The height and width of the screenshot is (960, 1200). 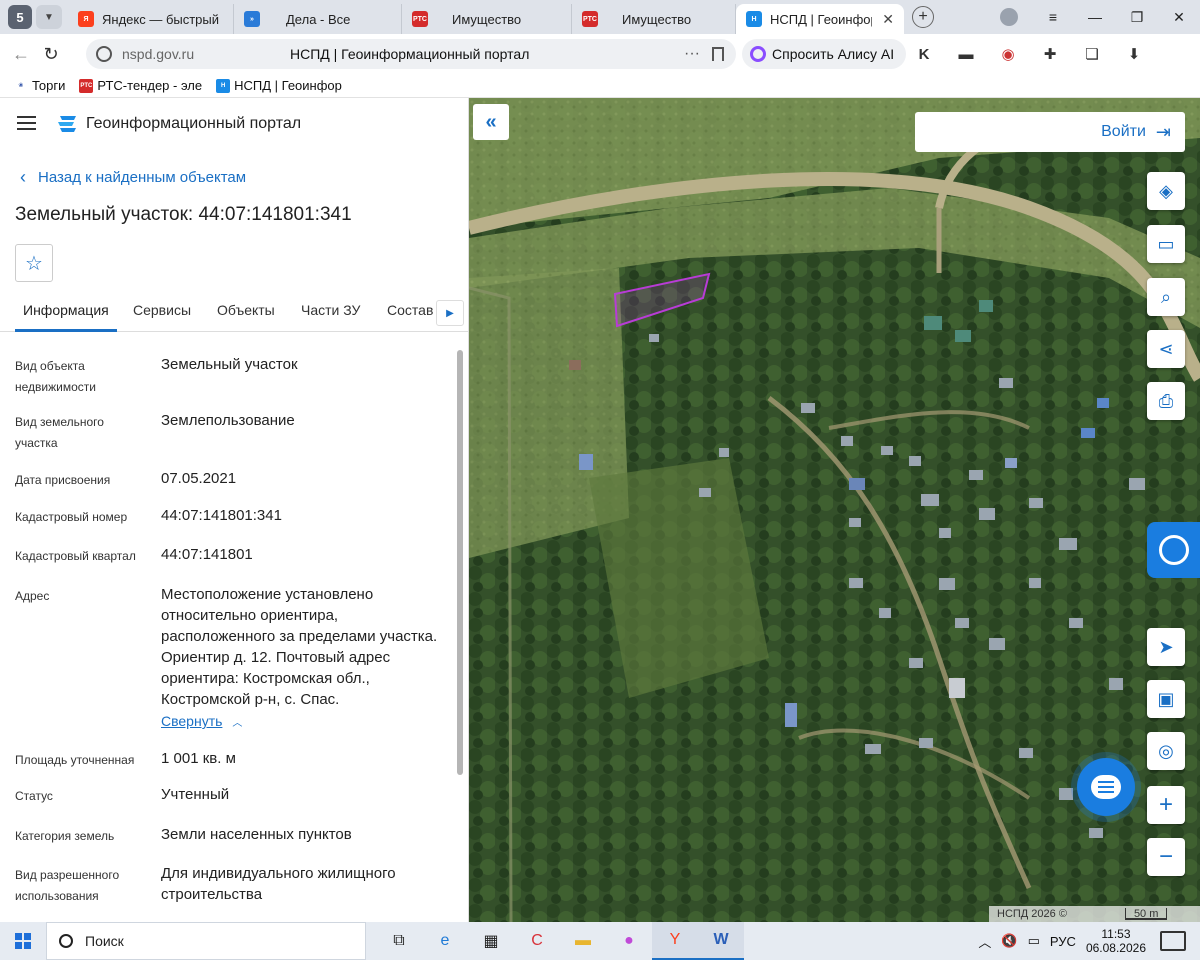 What do you see at coordinates (924, 54) in the screenshot?
I see `extension-k-icon: K` at bounding box center [924, 54].